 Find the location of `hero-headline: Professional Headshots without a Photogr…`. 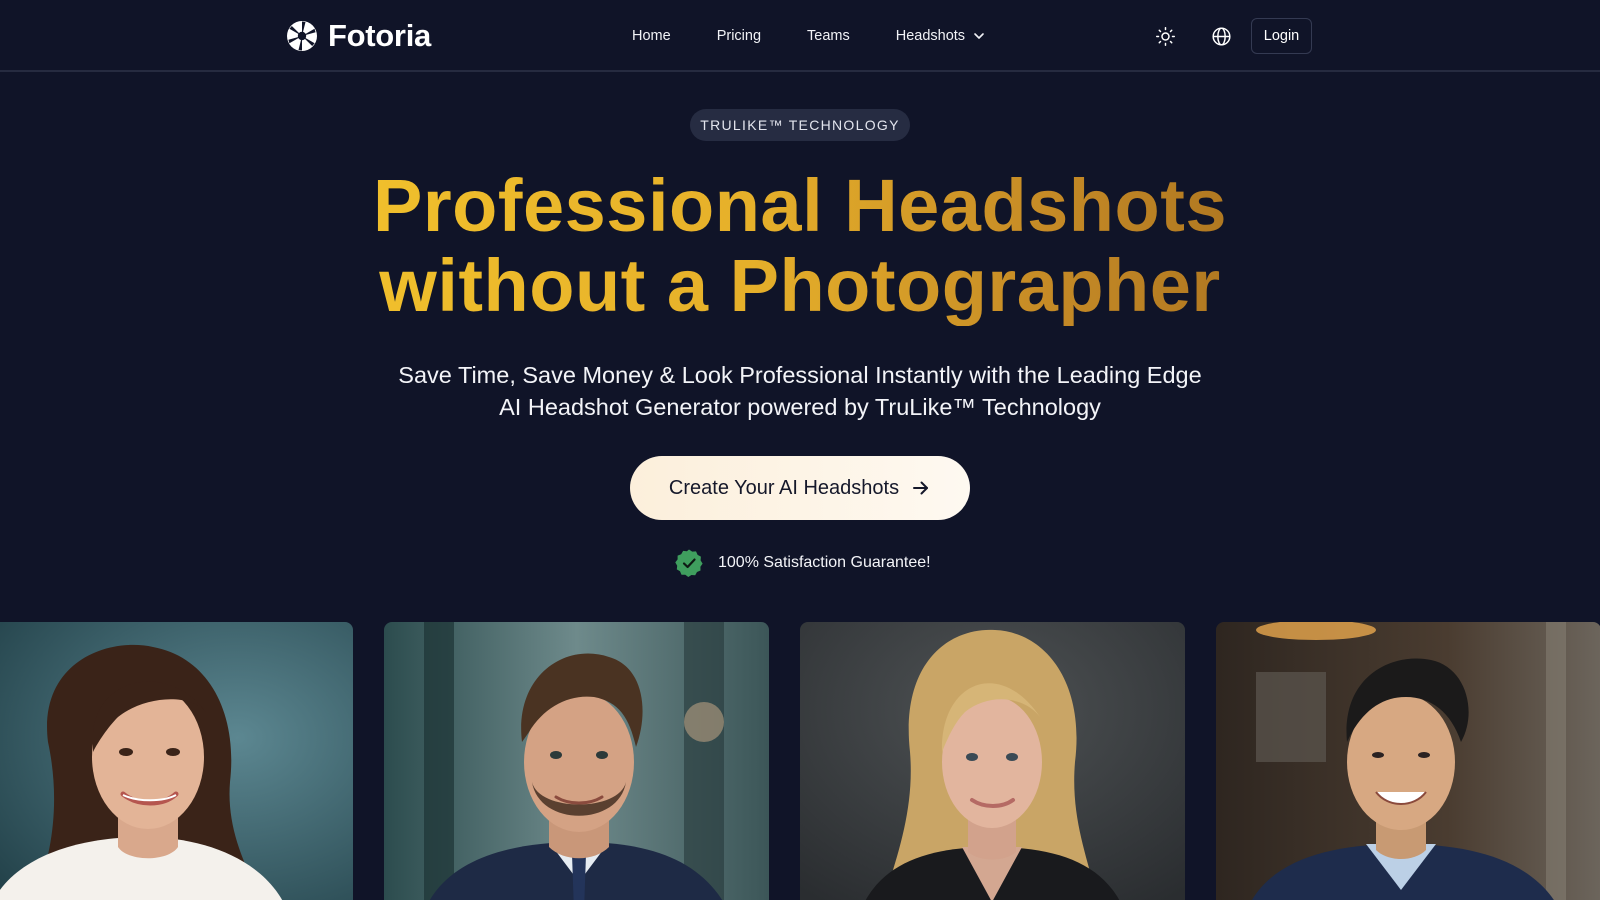

hero-headline: Professional Headshots without a Photogr… is located at coordinates (800, 246).